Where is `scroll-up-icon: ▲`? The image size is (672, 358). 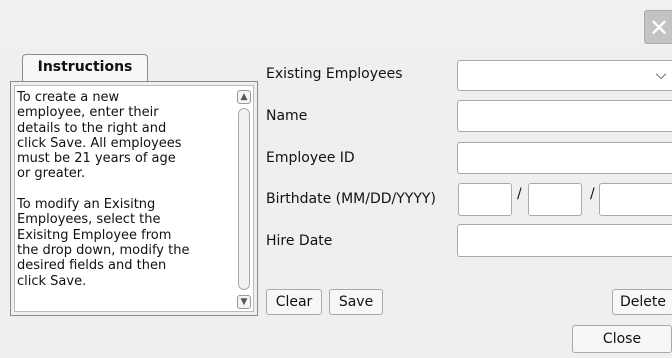 scroll-up-icon: ▲ is located at coordinates (244, 97).